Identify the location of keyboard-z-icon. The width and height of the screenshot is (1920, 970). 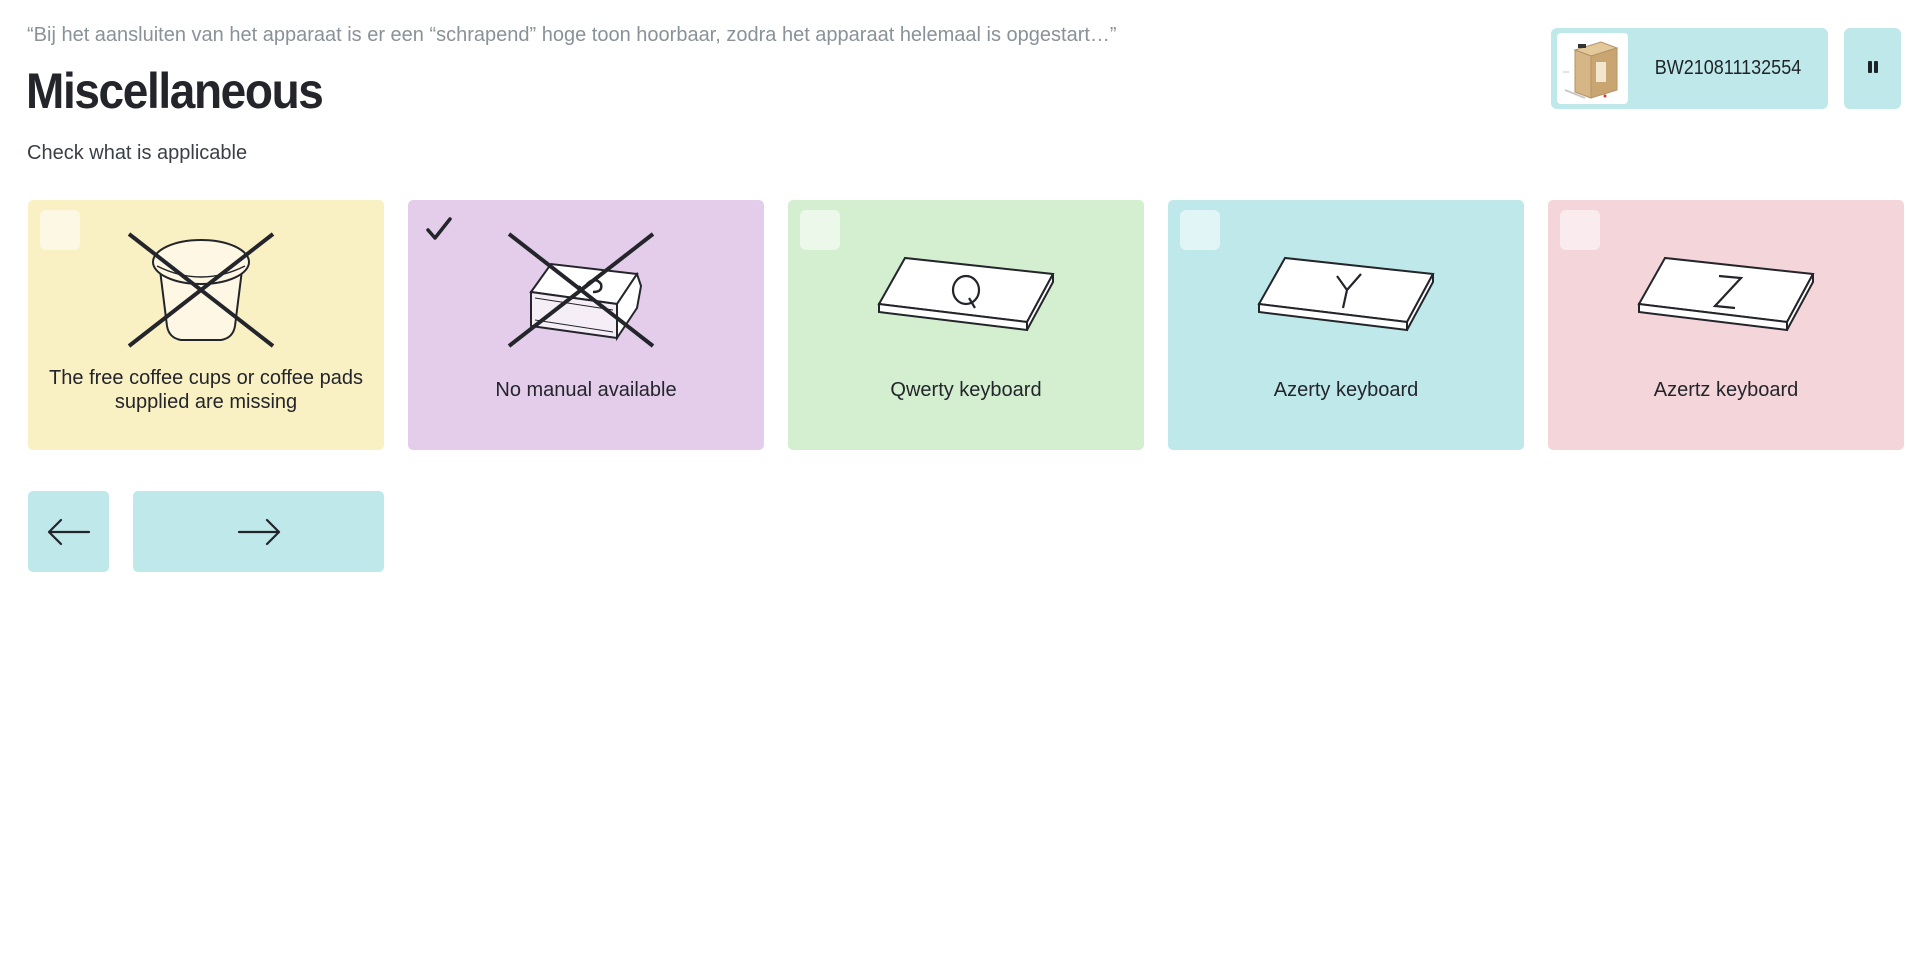
(1726, 294).